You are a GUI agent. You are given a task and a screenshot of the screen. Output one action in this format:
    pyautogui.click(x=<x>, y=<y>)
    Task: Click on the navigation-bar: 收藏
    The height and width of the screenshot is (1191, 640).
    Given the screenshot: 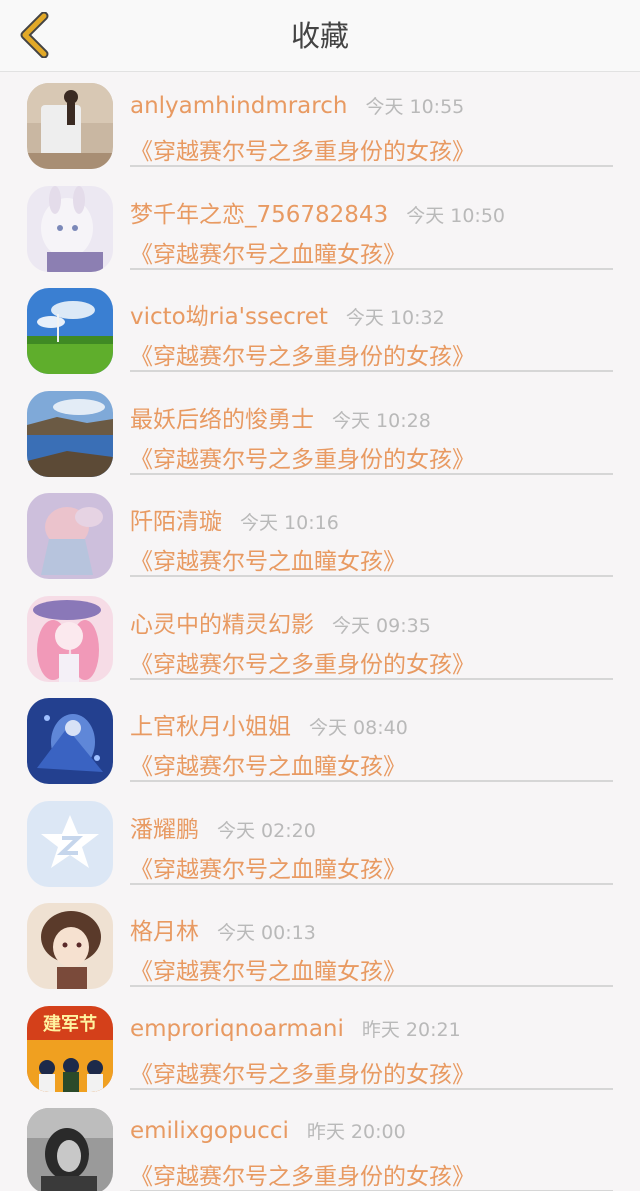 What is the action you would take?
    pyautogui.click(x=320, y=36)
    